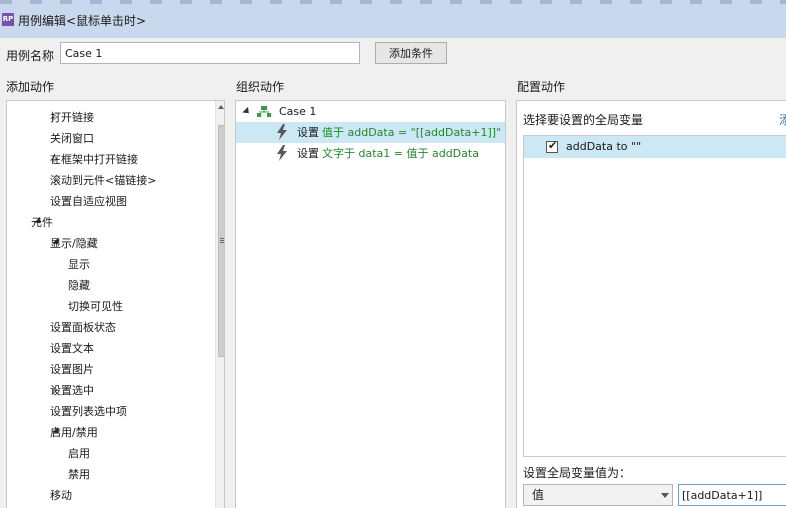 The image size is (786, 508). Describe the element at coordinates (393, 19) in the screenshot. I see `title-bar: RP 用例编辑<鼠标单击时>` at that location.